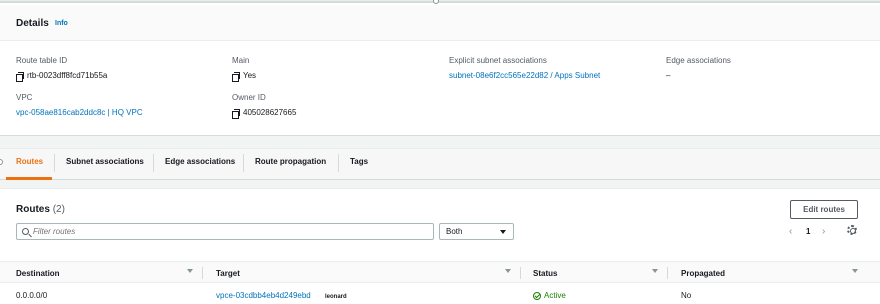 Image resolution: width=880 pixels, height=304 pixels. I want to click on vpc-label: VPC, so click(24, 97).